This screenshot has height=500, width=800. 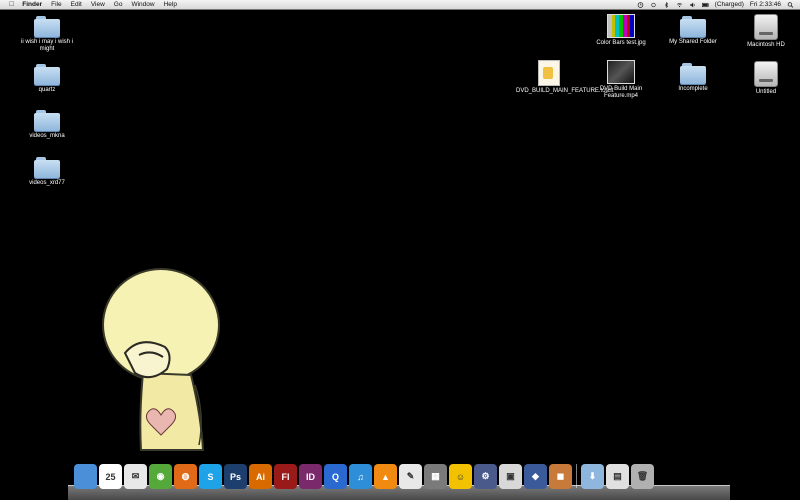 I want to click on dock-cyberduck-icon: ◆, so click(x=535, y=476).